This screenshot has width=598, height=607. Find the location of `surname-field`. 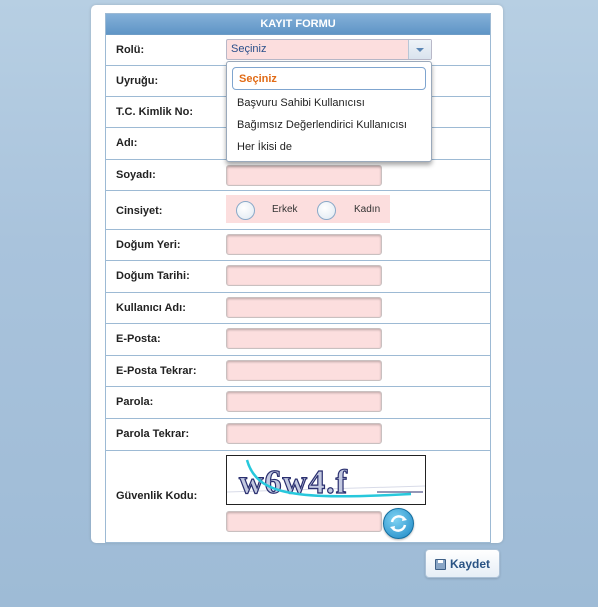

surname-field is located at coordinates (304, 175).